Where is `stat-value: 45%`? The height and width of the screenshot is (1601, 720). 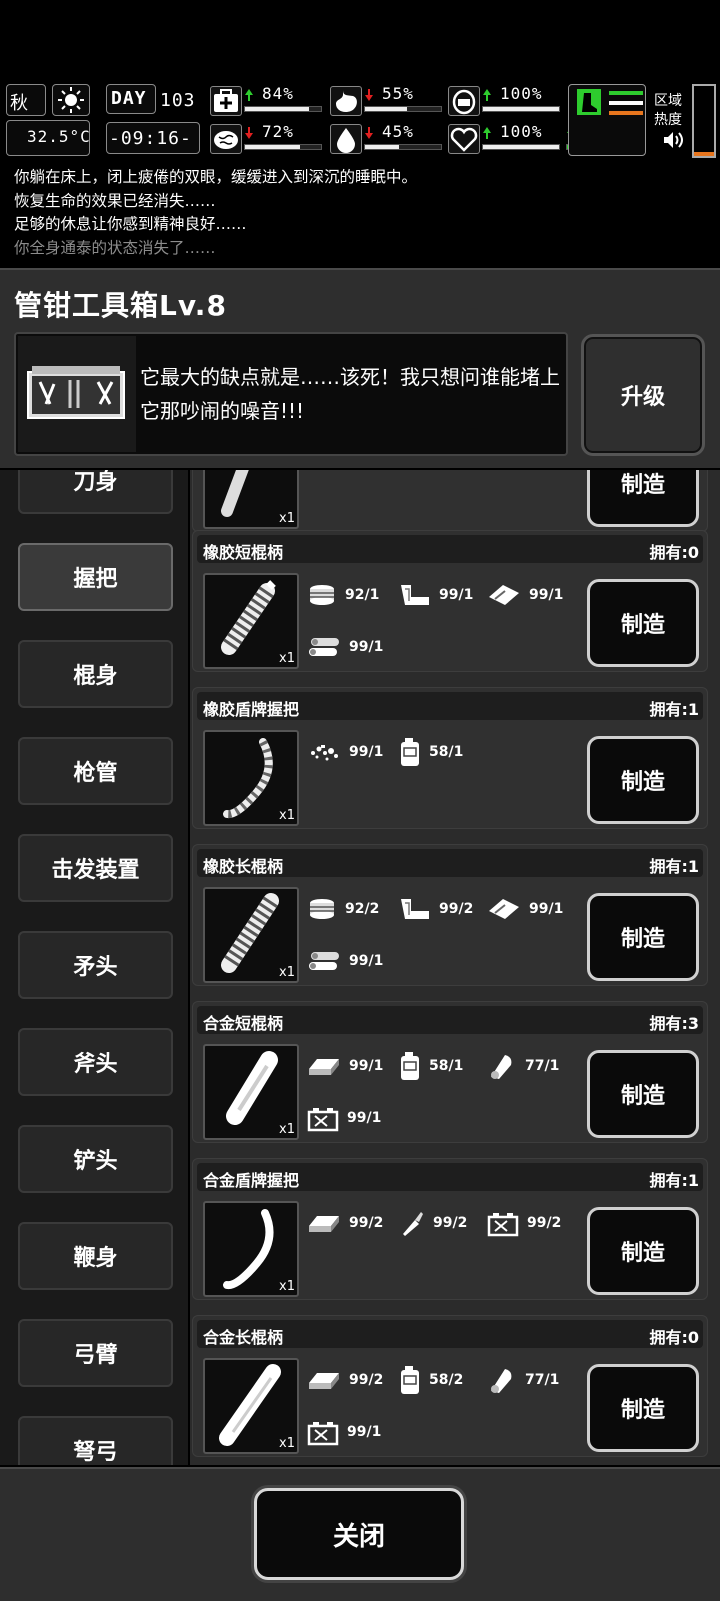
stat-value: 45% is located at coordinates (398, 131).